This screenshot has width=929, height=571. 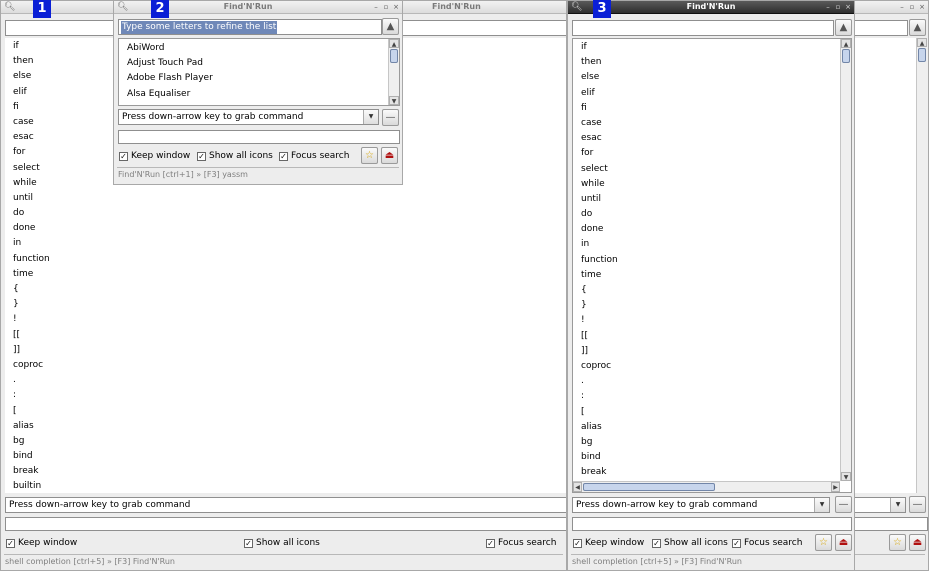 What do you see at coordinates (712, 47) in the screenshot?
I see `command-list-item: if` at bounding box center [712, 47].